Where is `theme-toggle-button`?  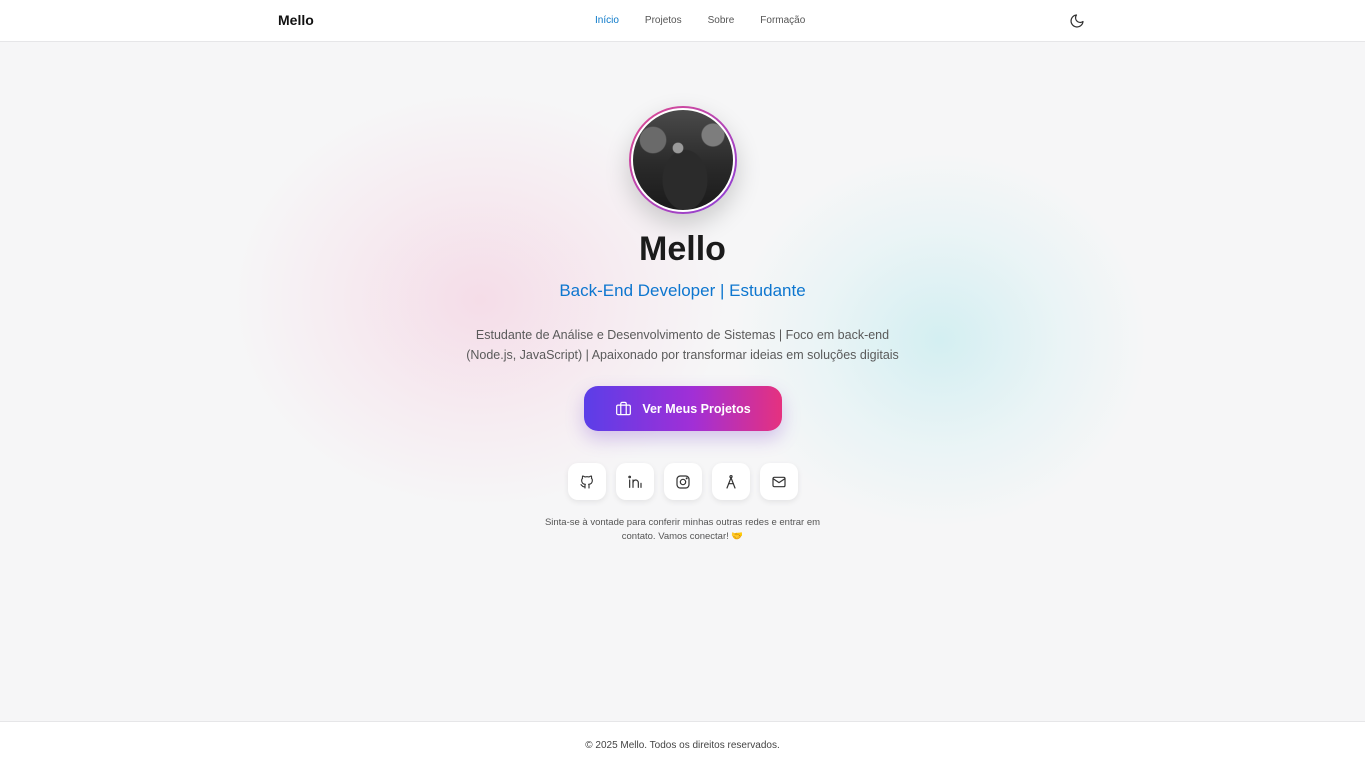 theme-toggle-button is located at coordinates (1077, 21).